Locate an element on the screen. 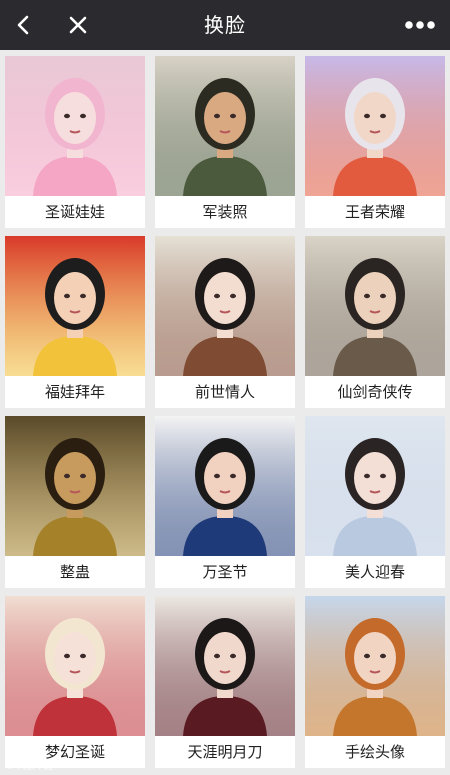  template-card: 前世情人 is located at coordinates (225, 322).